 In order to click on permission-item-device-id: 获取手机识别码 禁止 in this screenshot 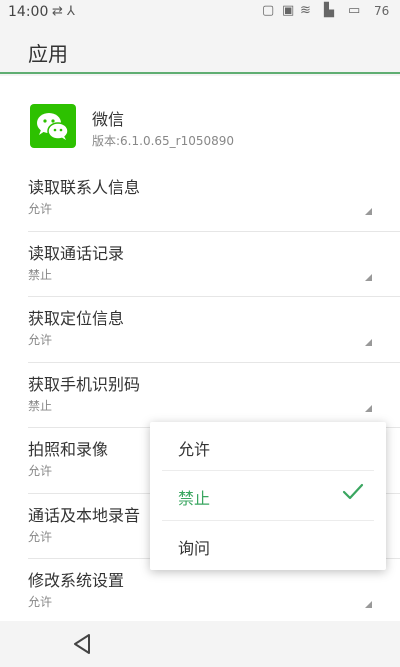, I will do `click(214, 395)`.